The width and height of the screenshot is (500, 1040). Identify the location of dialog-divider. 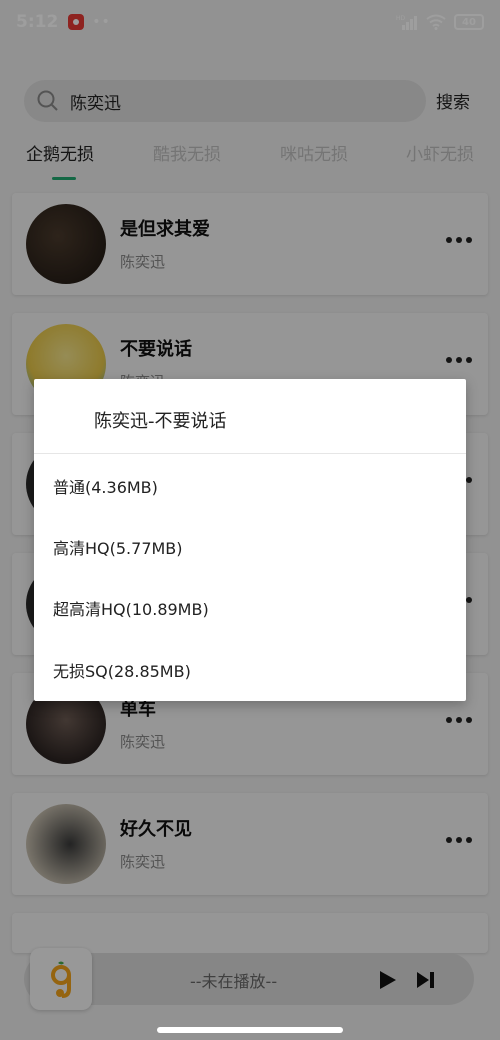
(250, 453).